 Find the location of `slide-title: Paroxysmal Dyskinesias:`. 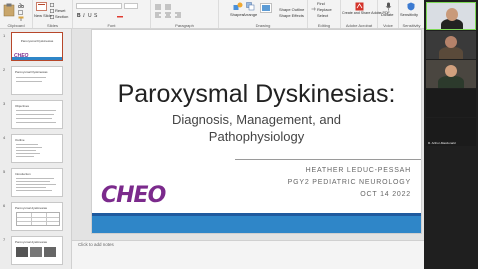

slide-title: Paroxysmal Dyskinesias: is located at coordinates (256, 94).